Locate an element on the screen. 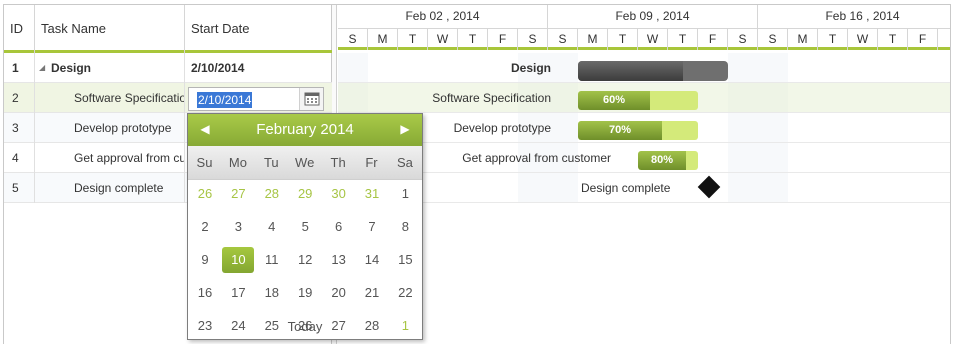  day-header: SMTWTFSSMTWTFSSMTWTF is located at coordinates (644, 39).